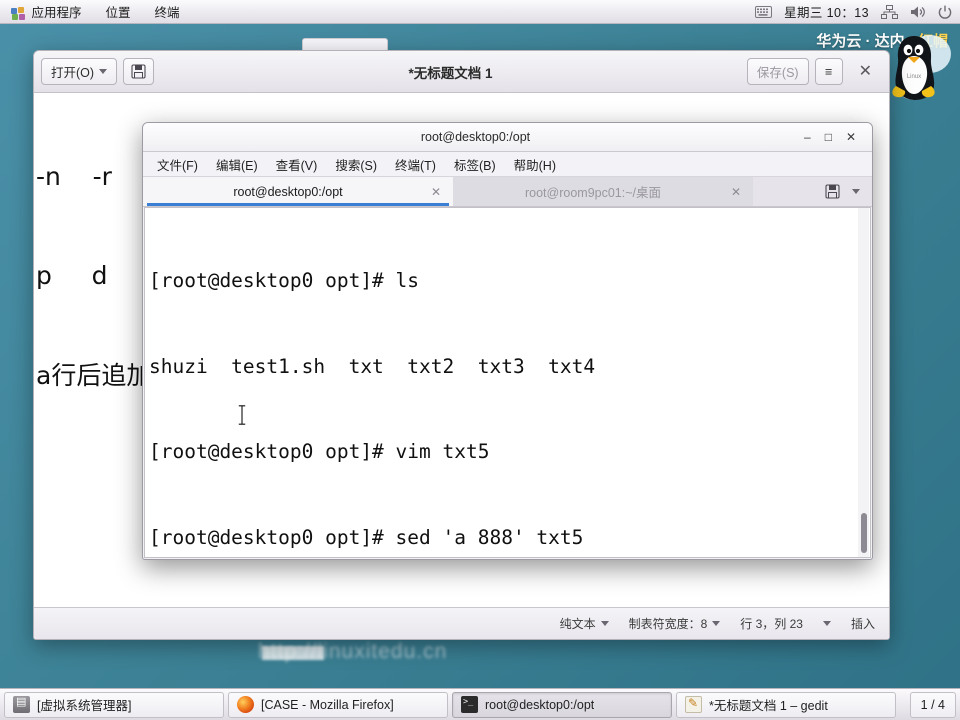  Describe the element at coordinates (862, 624) in the screenshot. I see `insert-mode: 插入` at that location.